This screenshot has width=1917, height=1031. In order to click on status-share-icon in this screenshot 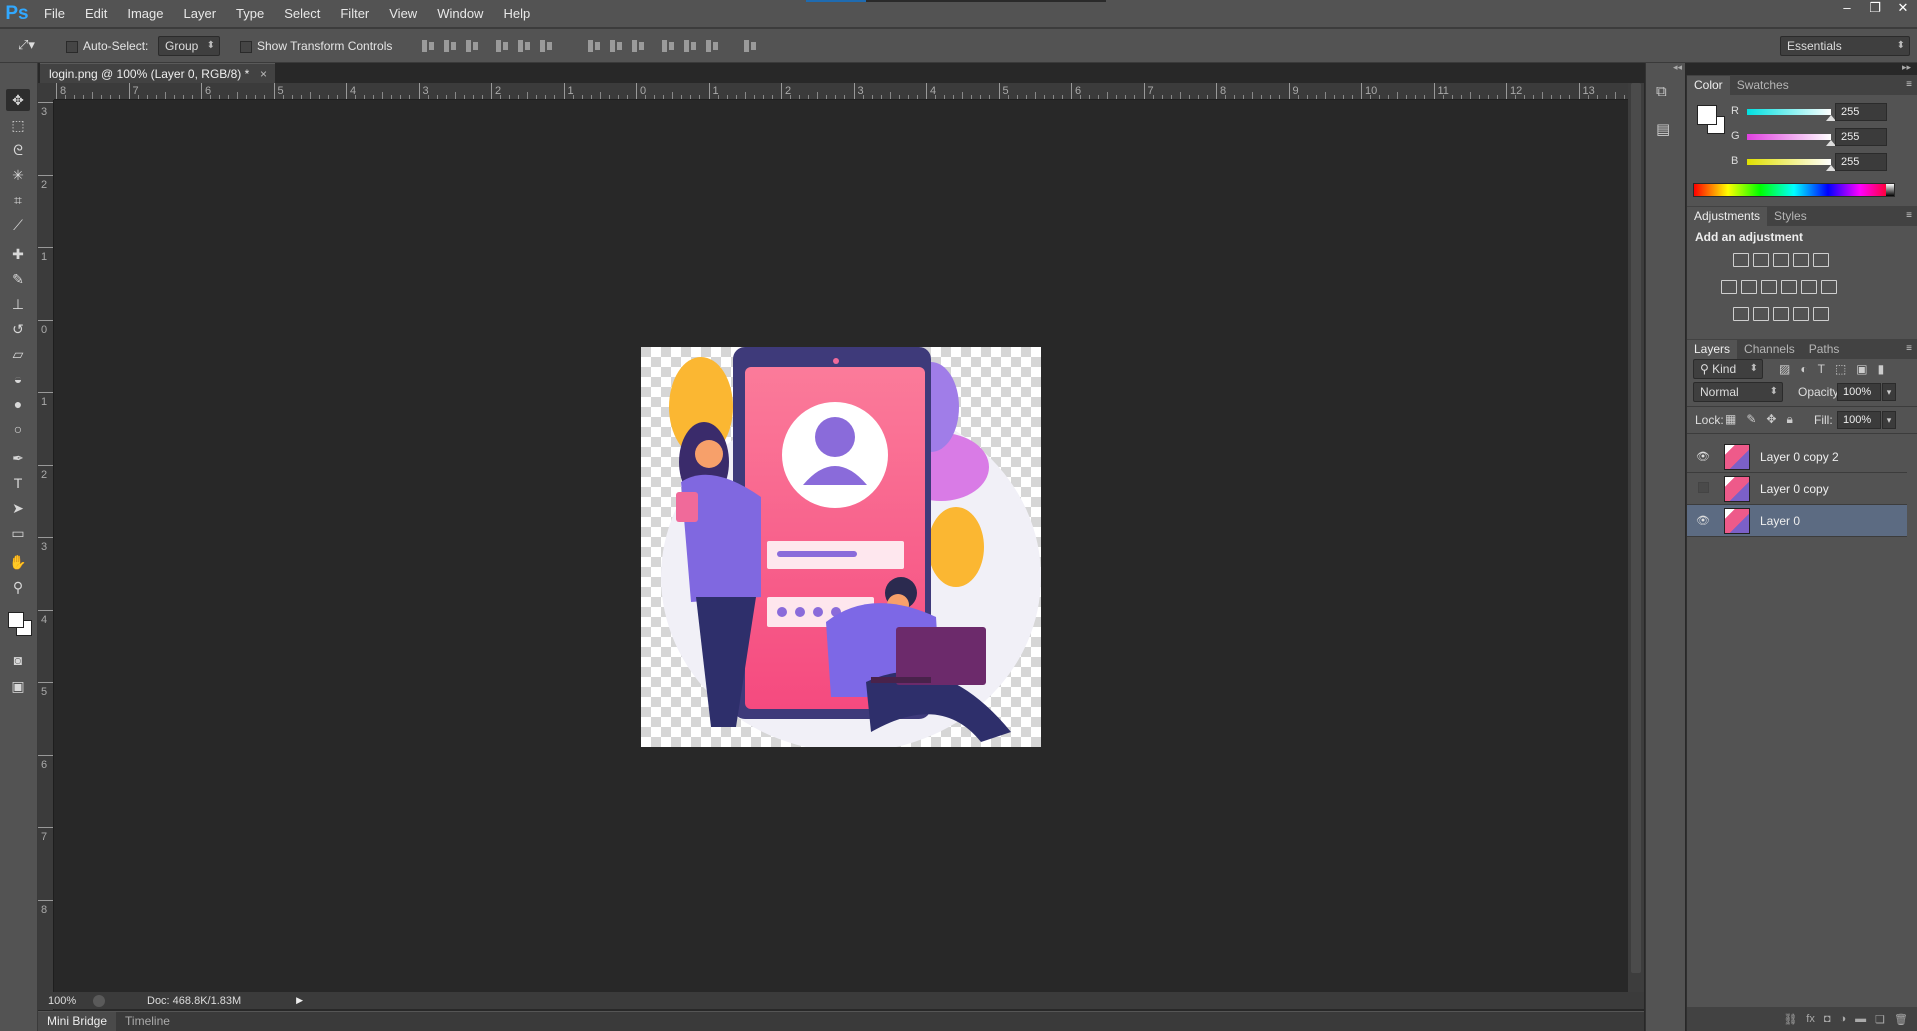, I will do `click(99, 1000)`.